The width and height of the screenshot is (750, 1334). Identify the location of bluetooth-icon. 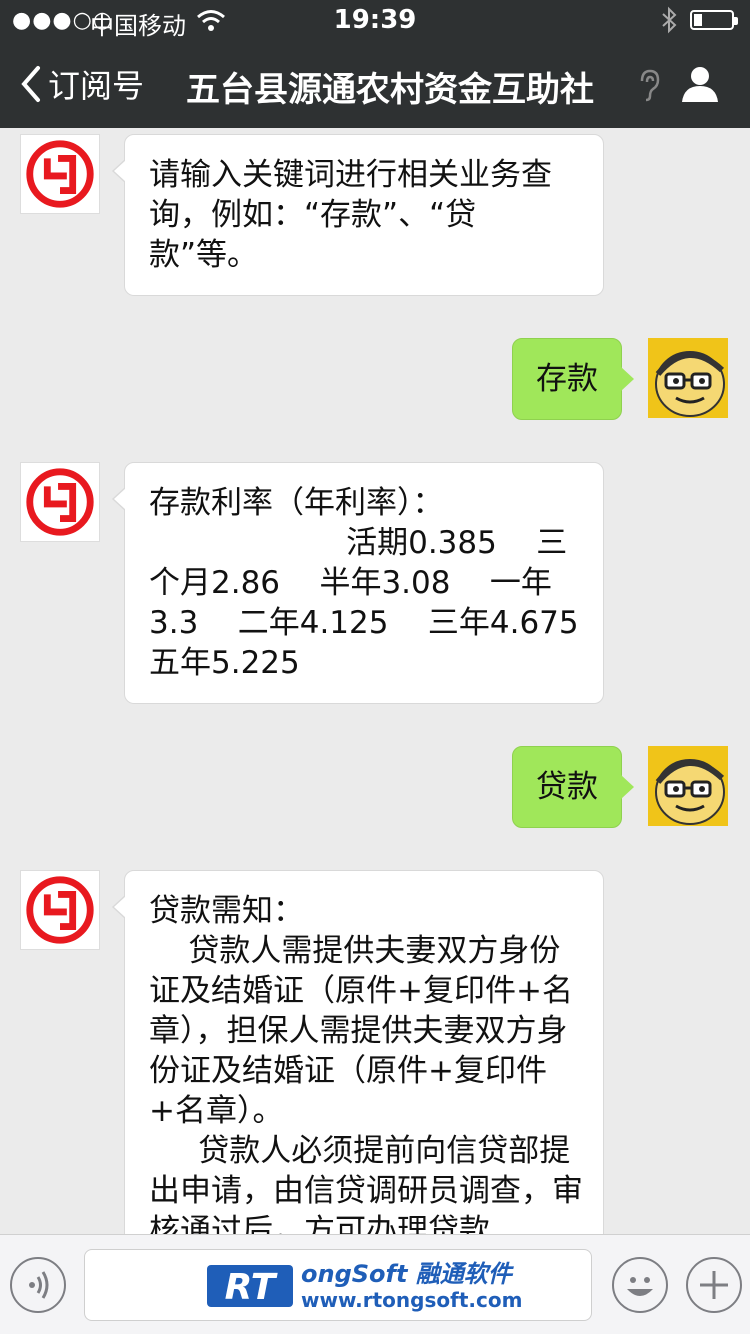
(669, 20).